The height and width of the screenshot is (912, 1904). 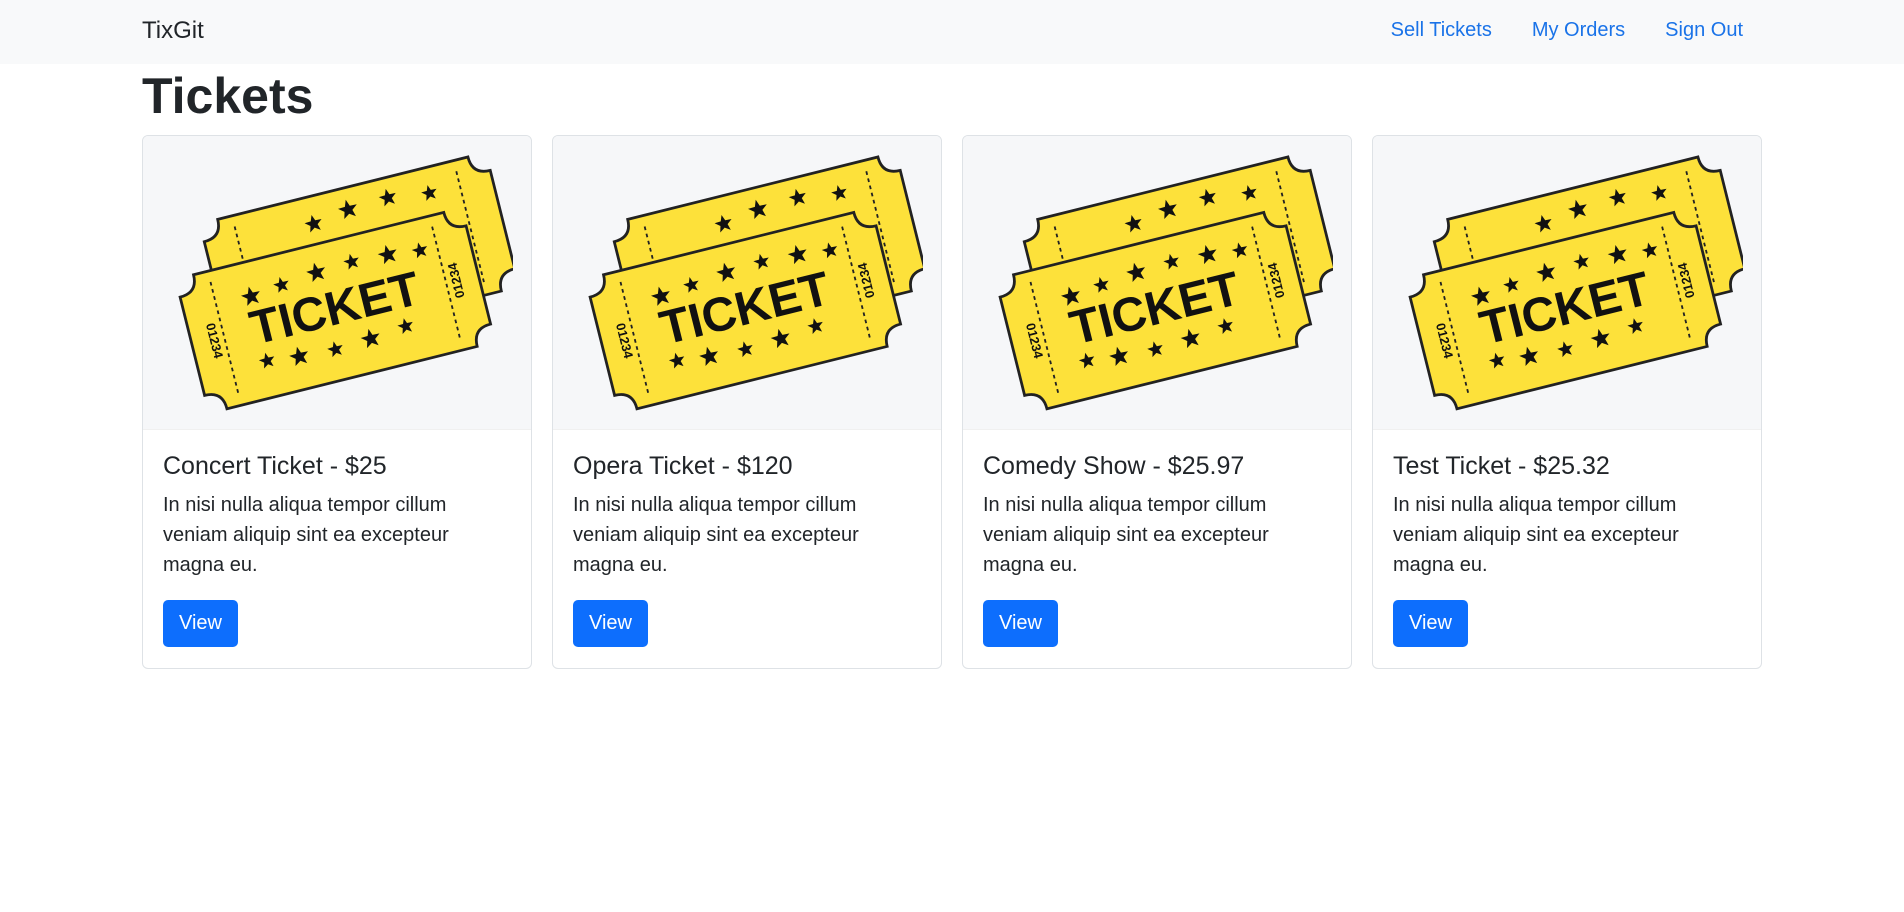 I want to click on ticket-title: Opera Ticket - $120, so click(x=683, y=466).